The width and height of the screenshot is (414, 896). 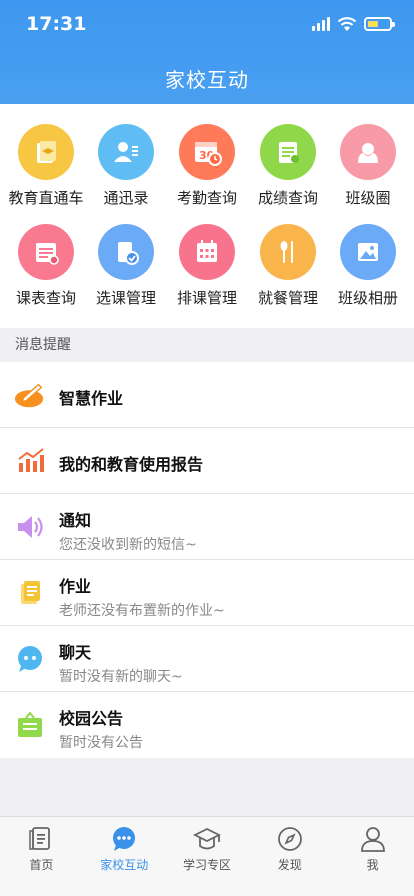 What do you see at coordinates (207, 152) in the screenshot?
I see `attendance-calendar-icon: 30` at bounding box center [207, 152].